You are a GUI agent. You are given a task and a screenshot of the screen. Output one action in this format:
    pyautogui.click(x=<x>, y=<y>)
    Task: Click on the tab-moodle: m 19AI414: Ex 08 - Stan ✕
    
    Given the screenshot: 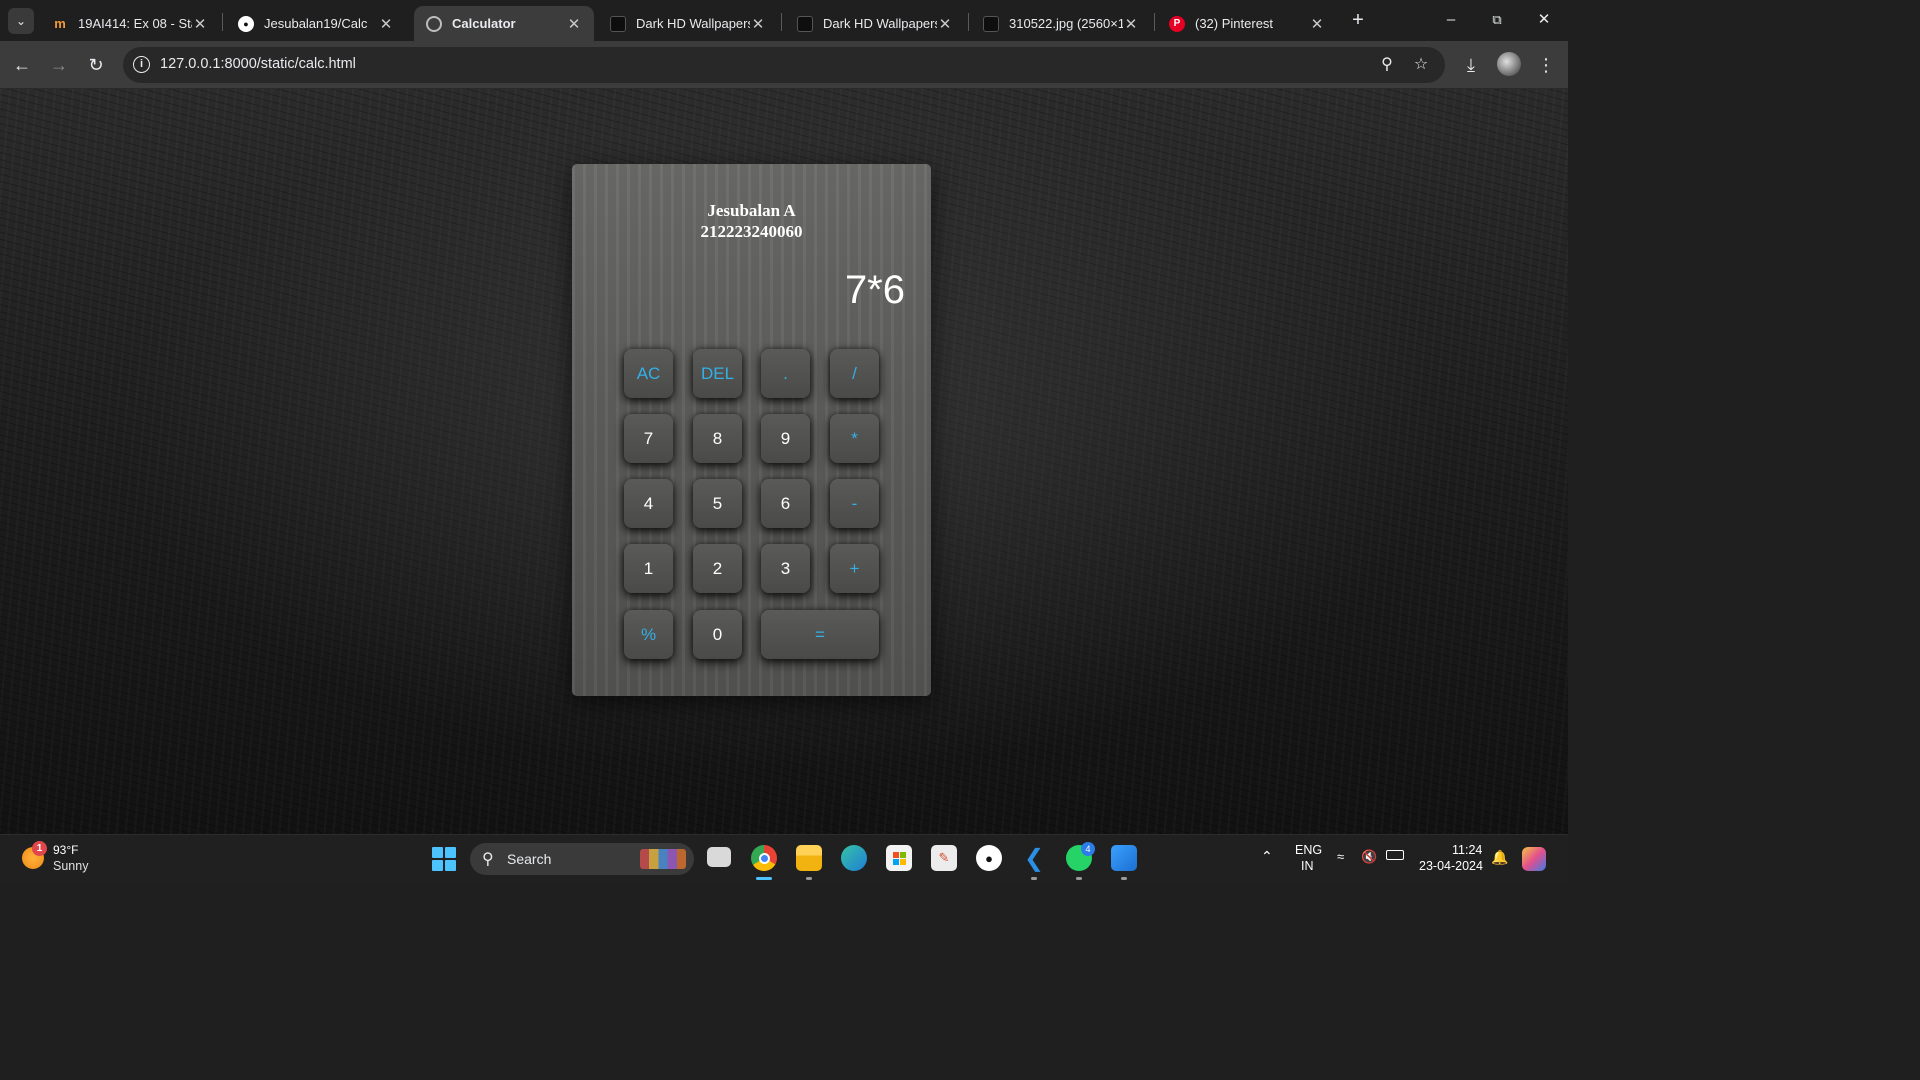 What is the action you would take?
    pyautogui.click(x=130, y=23)
    